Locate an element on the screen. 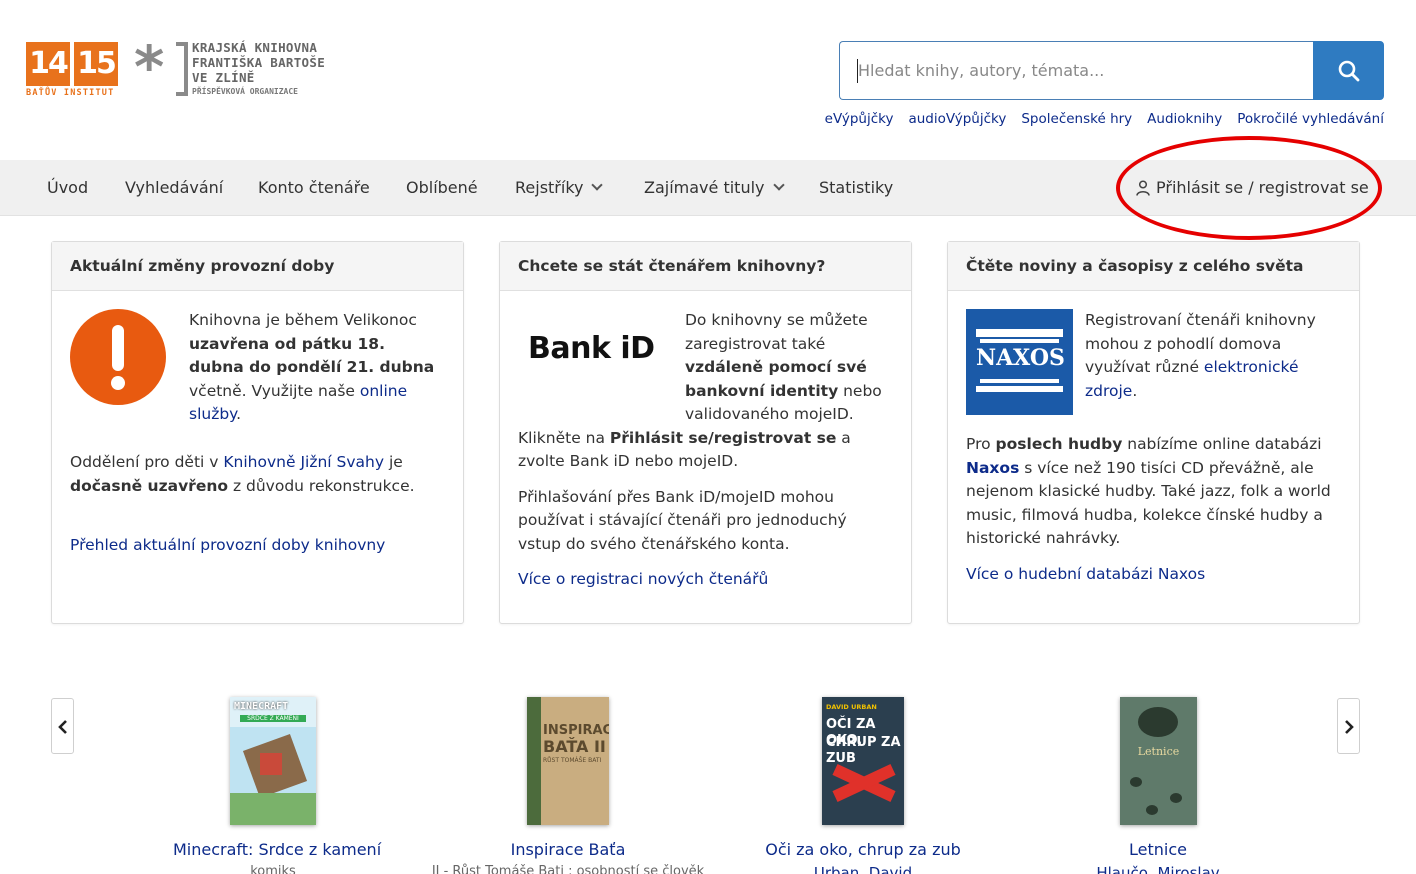  nav-item-label: Úvod is located at coordinates (68, 187).